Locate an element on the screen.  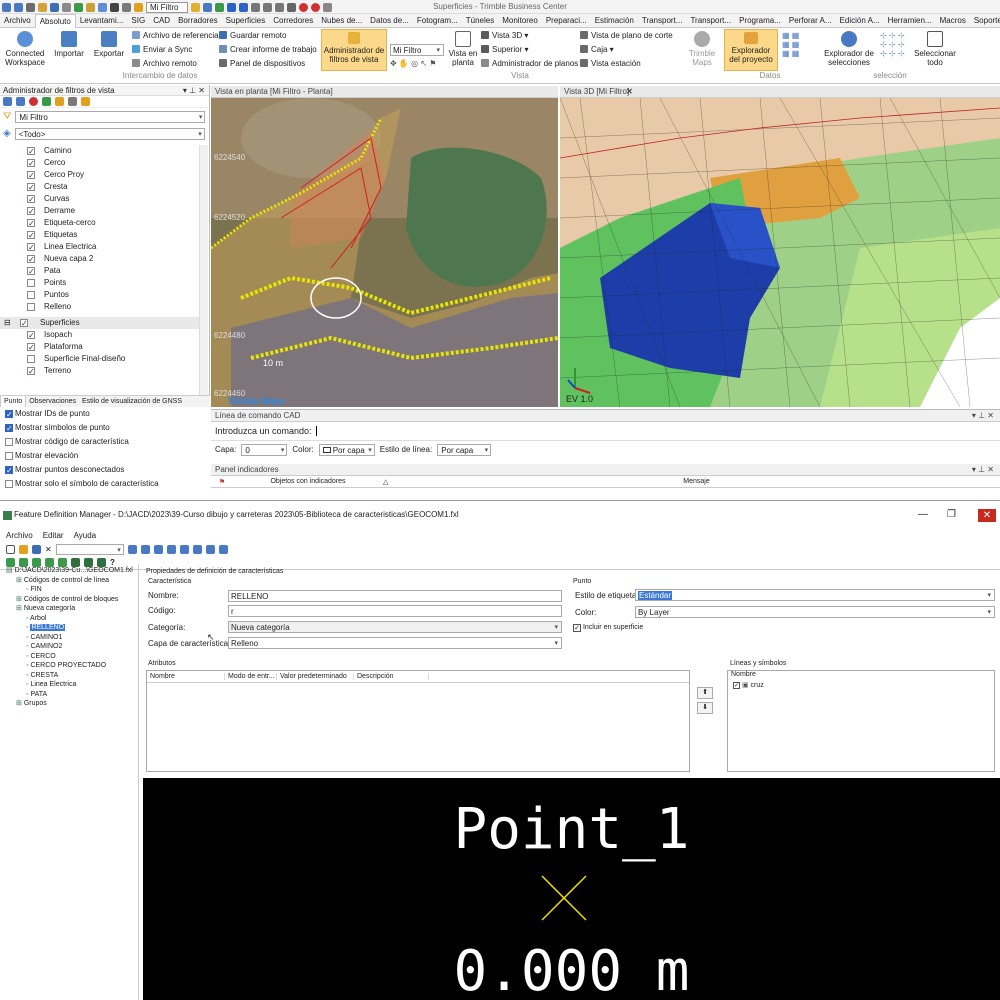
view-3d: Vista 3D [Mi Filtro] ✕ EV 1.0 is located at coordinates (780, 246).